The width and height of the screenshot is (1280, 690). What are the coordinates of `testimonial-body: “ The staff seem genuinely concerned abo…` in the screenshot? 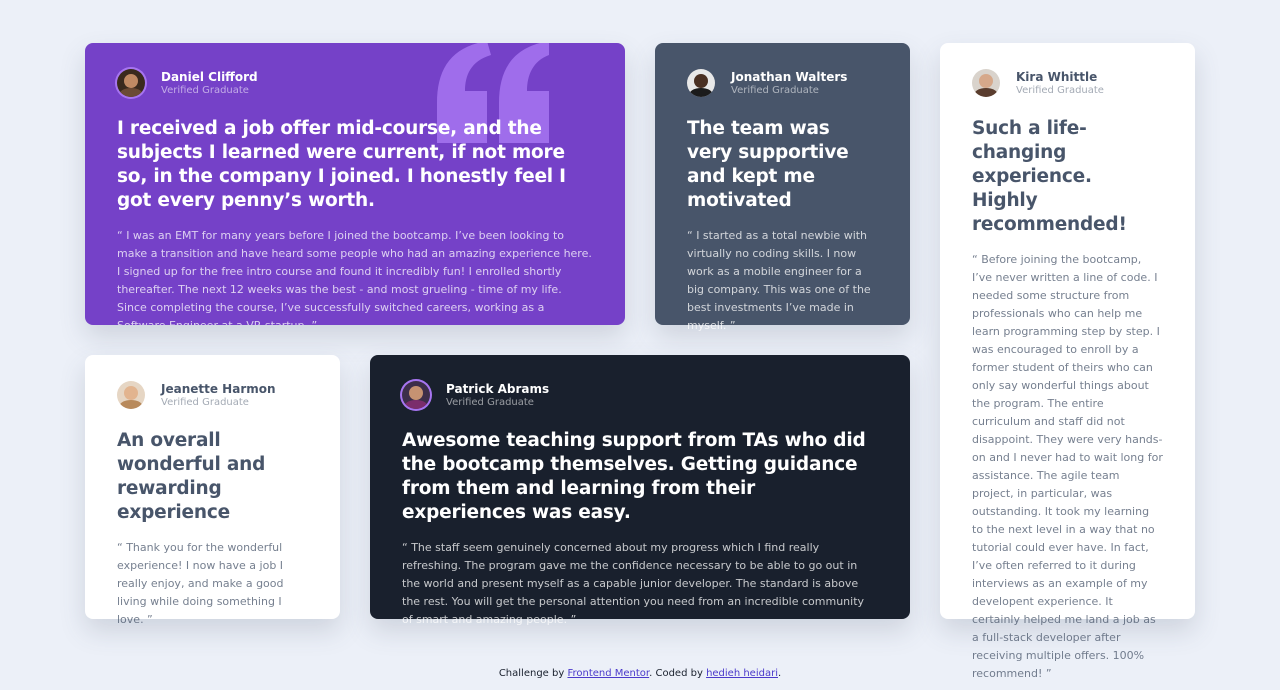 It's located at (633, 583).